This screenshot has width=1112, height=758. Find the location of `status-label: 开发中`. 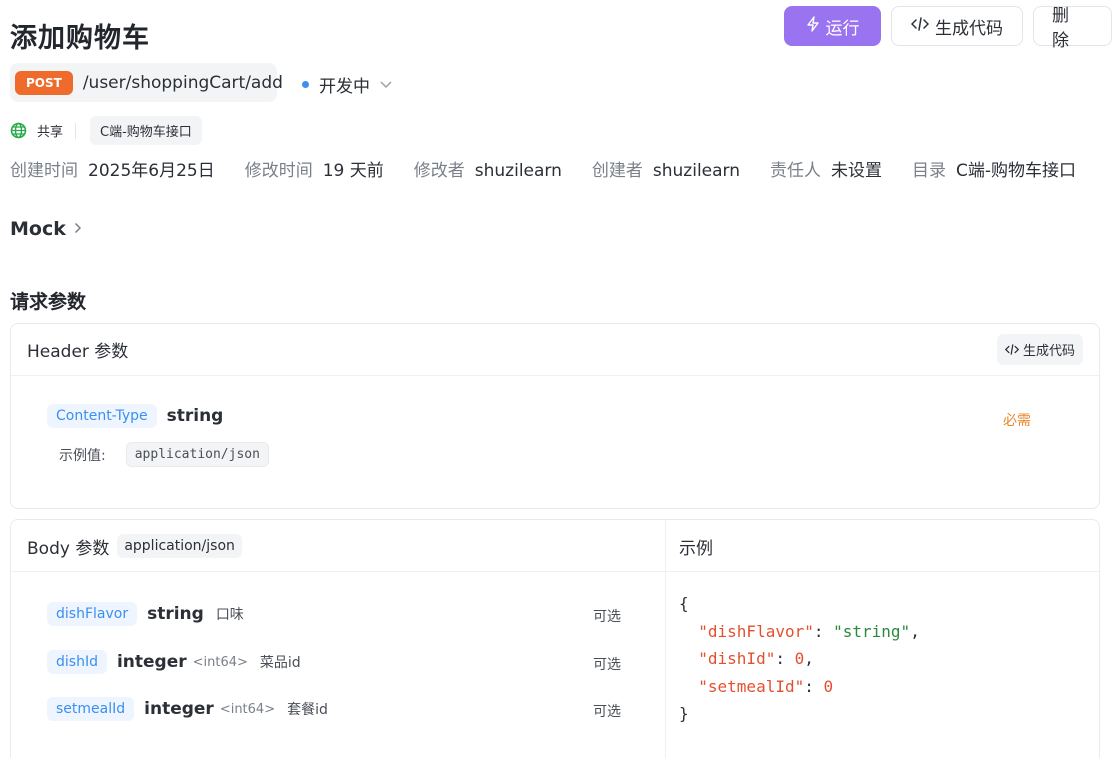

status-label: 开发中 is located at coordinates (344, 87).